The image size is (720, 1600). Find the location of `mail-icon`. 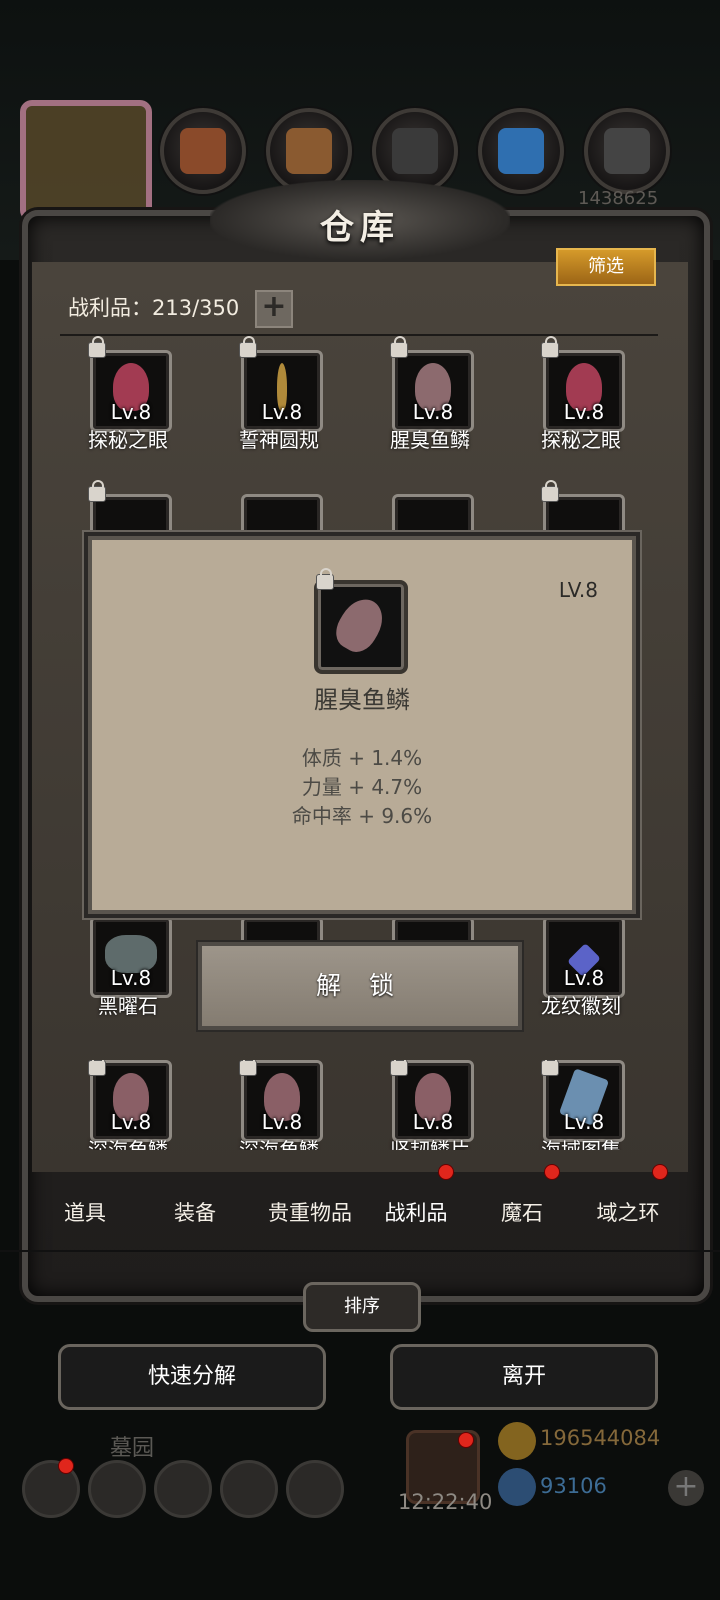

mail-icon is located at coordinates (249, 1489).